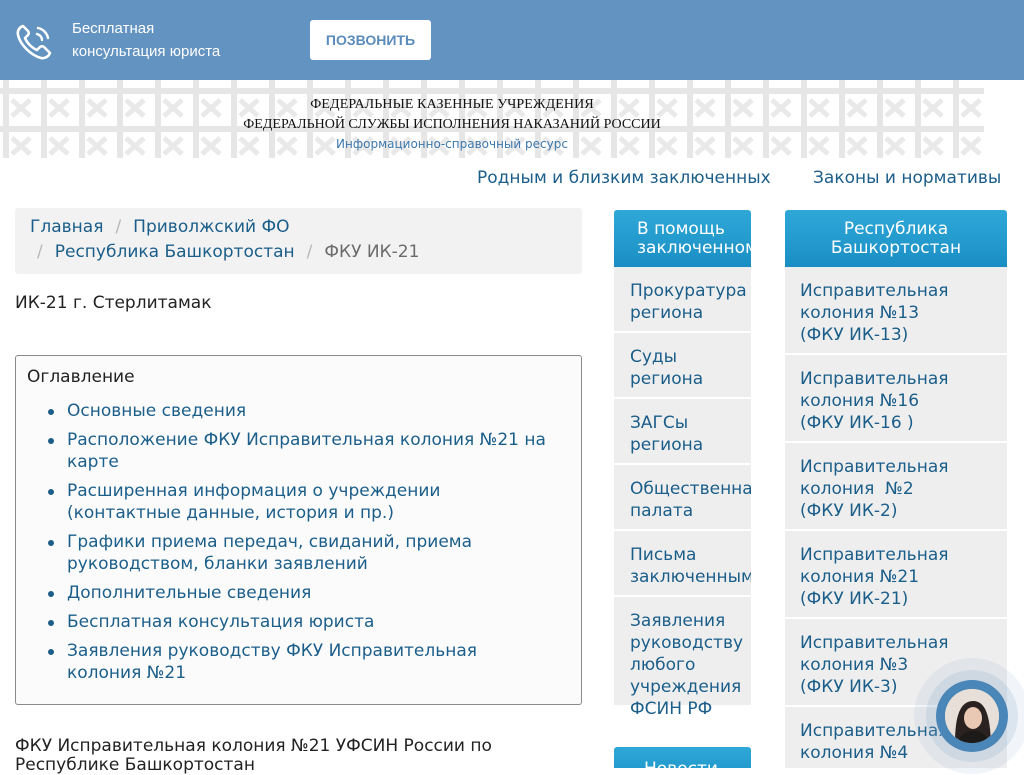 The height and width of the screenshot is (775, 1024). I want to click on page-title: ИК-21 г. Стерлитамак, so click(113, 303).